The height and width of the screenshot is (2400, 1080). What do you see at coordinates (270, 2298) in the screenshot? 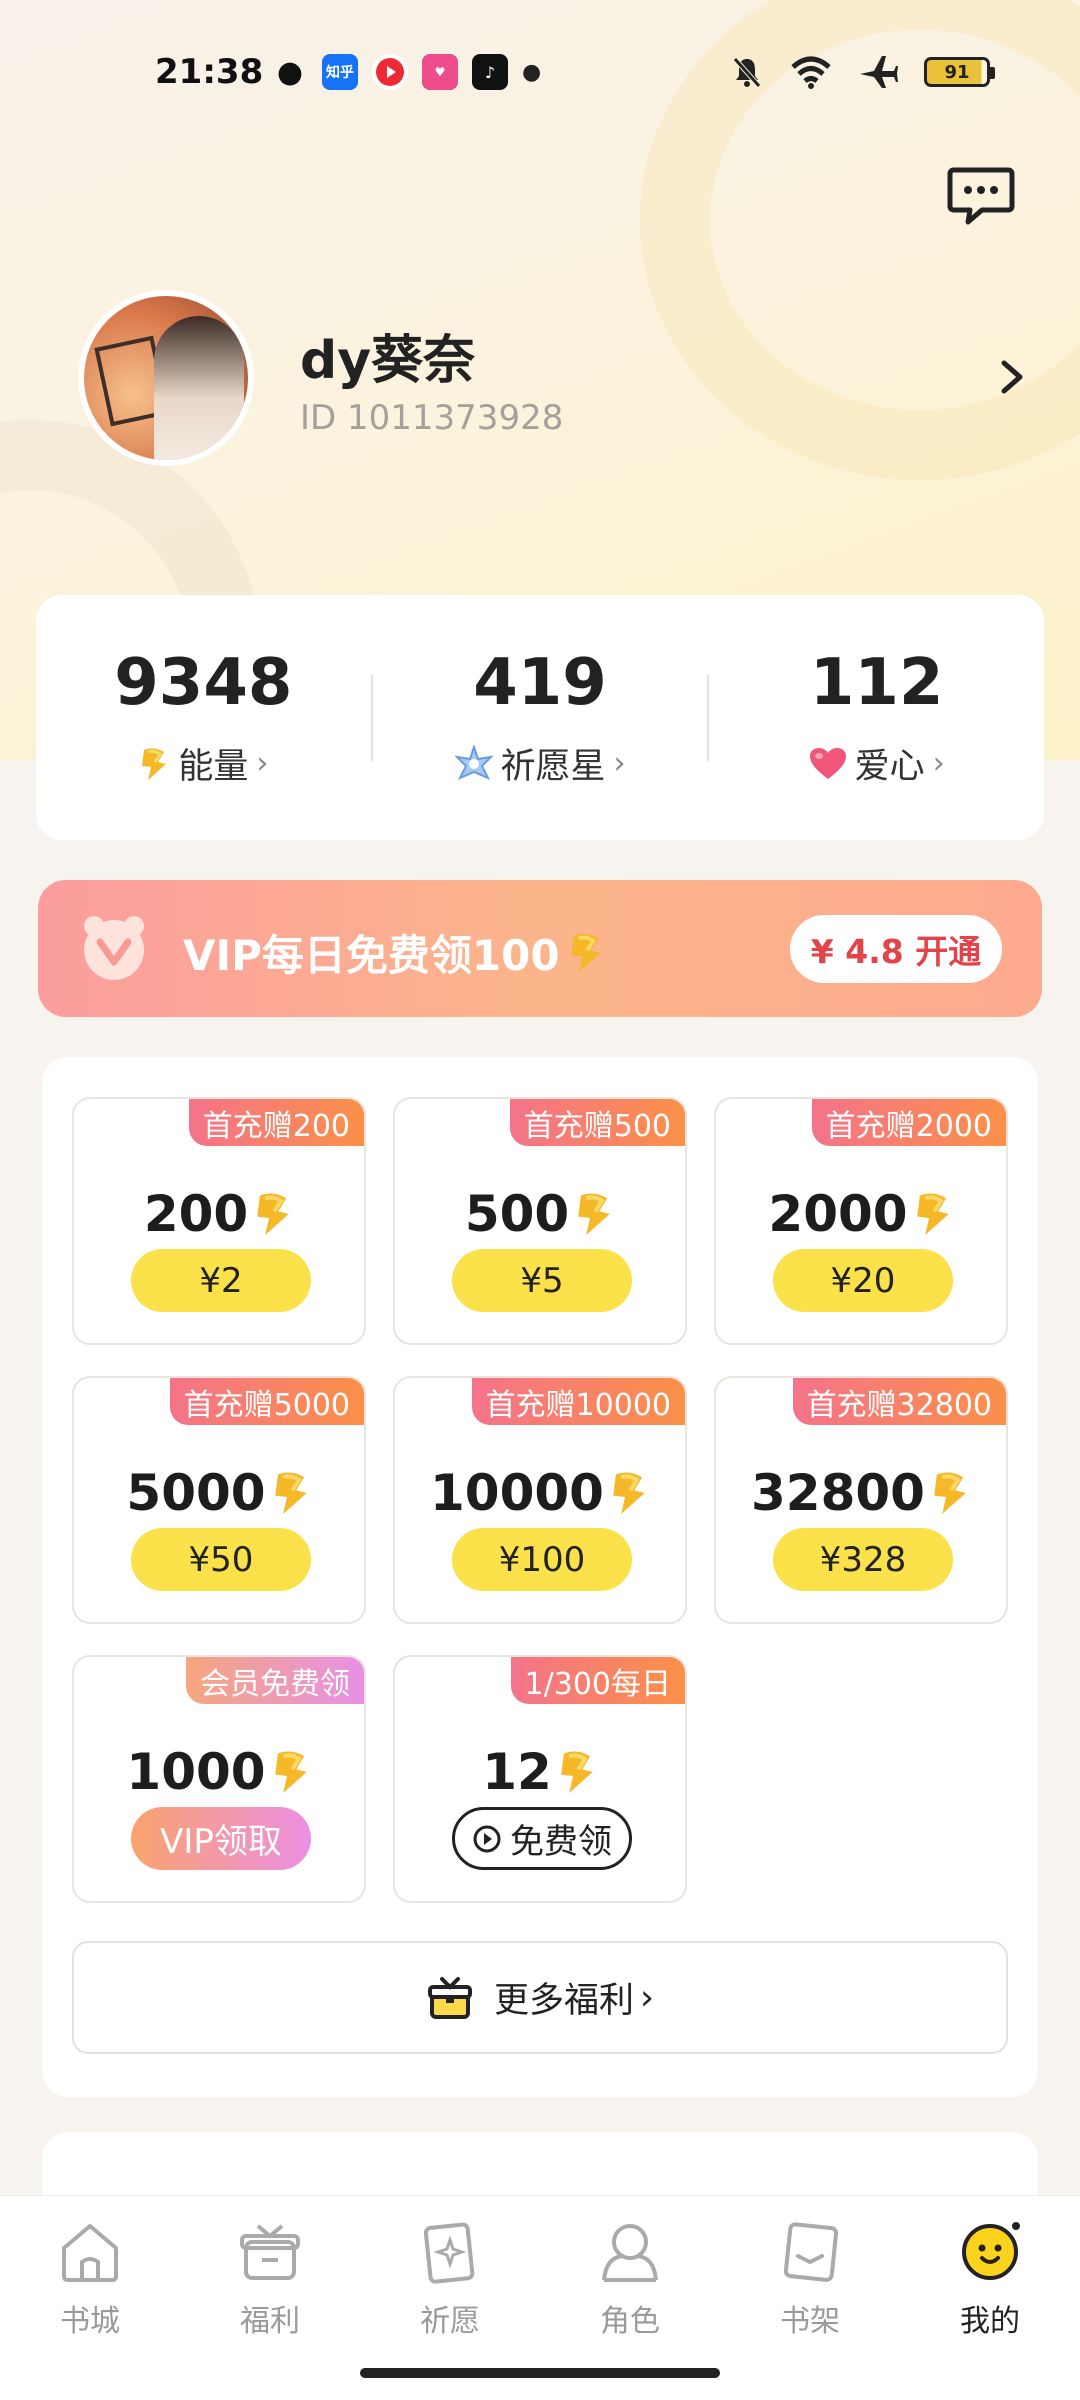
I see `tab-welfare: 福利` at bounding box center [270, 2298].